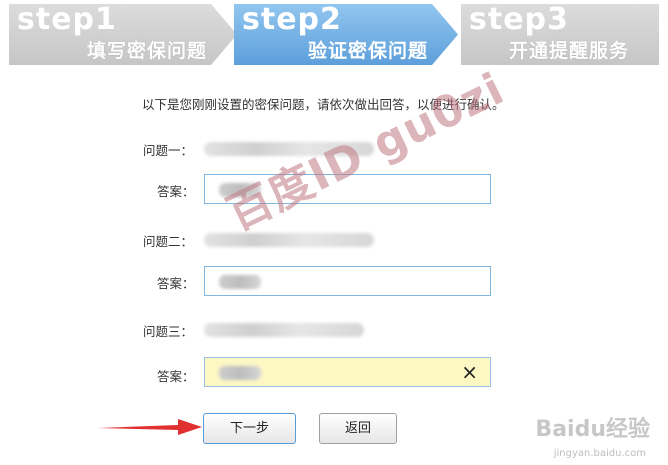 The image size is (668, 465). What do you see at coordinates (240, 373) in the screenshot?
I see `answer-3-blurred-value` at bounding box center [240, 373].